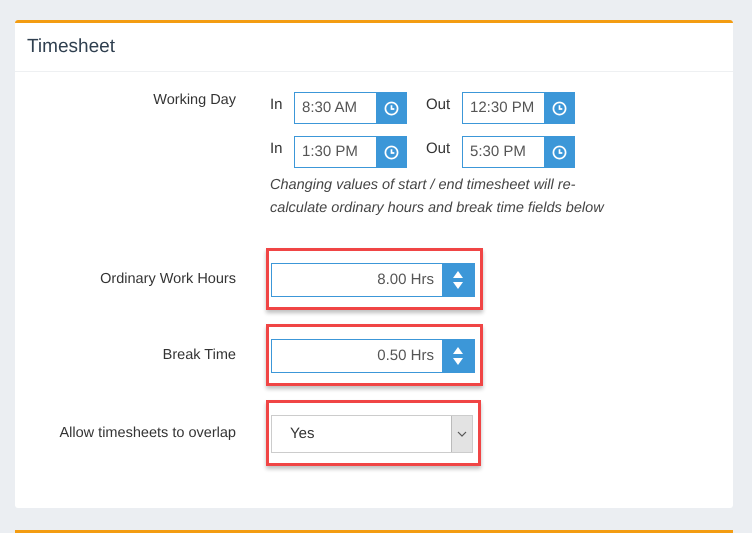  I want to click on field-label: Allow timesheets to overlap, so click(148, 433).